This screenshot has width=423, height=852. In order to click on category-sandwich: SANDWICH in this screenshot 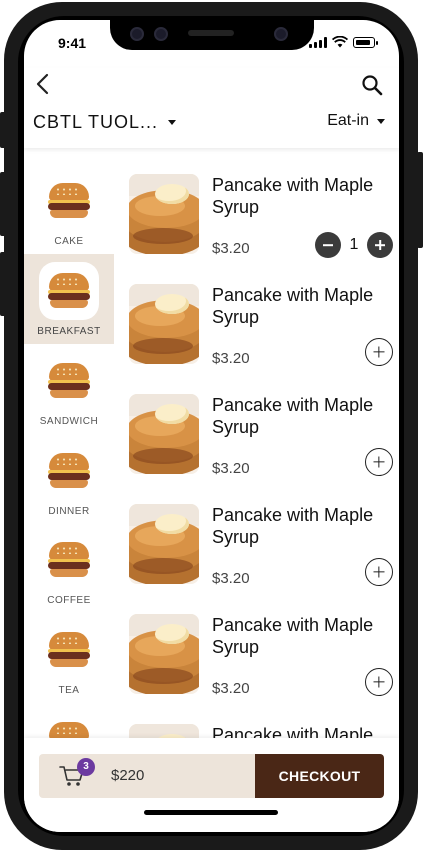, I will do `click(69, 389)`.